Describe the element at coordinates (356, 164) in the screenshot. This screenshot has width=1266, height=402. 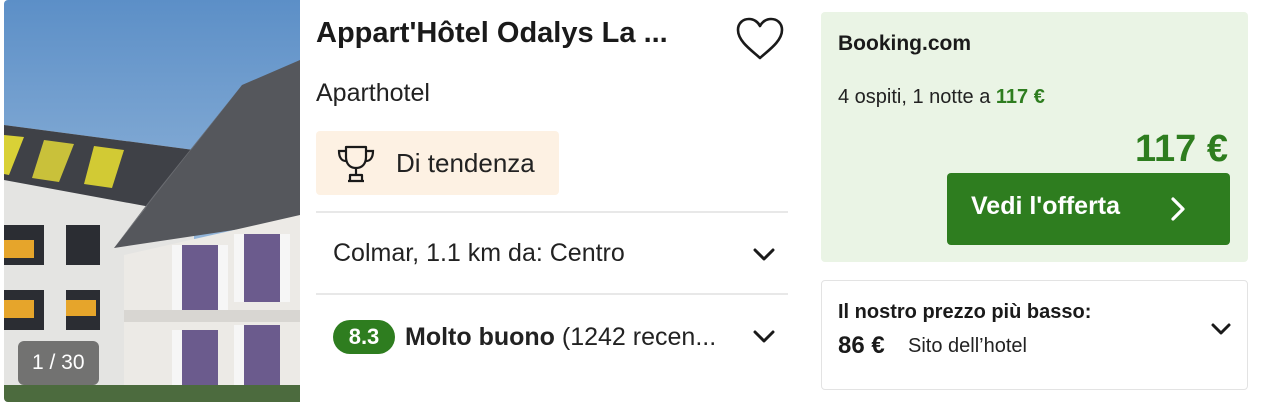
I see `trophy-icon` at that location.